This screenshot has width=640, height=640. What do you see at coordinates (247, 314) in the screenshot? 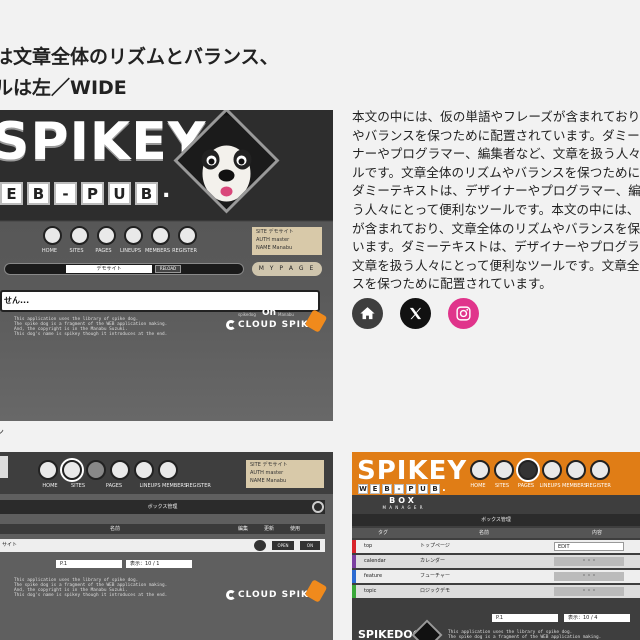
I see `cloud-sub-label: spikedog` at bounding box center [247, 314].